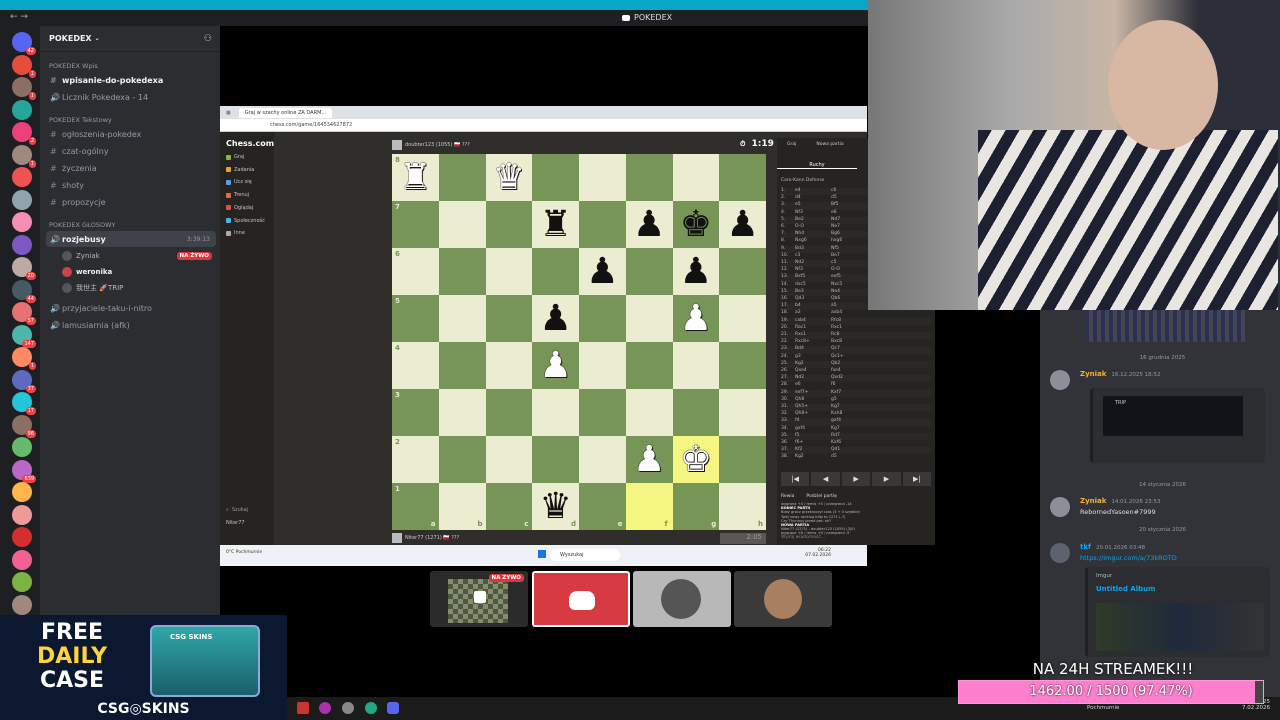 The height and width of the screenshot is (720, 1280). I want to click on channel-czat: # czat-ogólny, so click(131, 151).